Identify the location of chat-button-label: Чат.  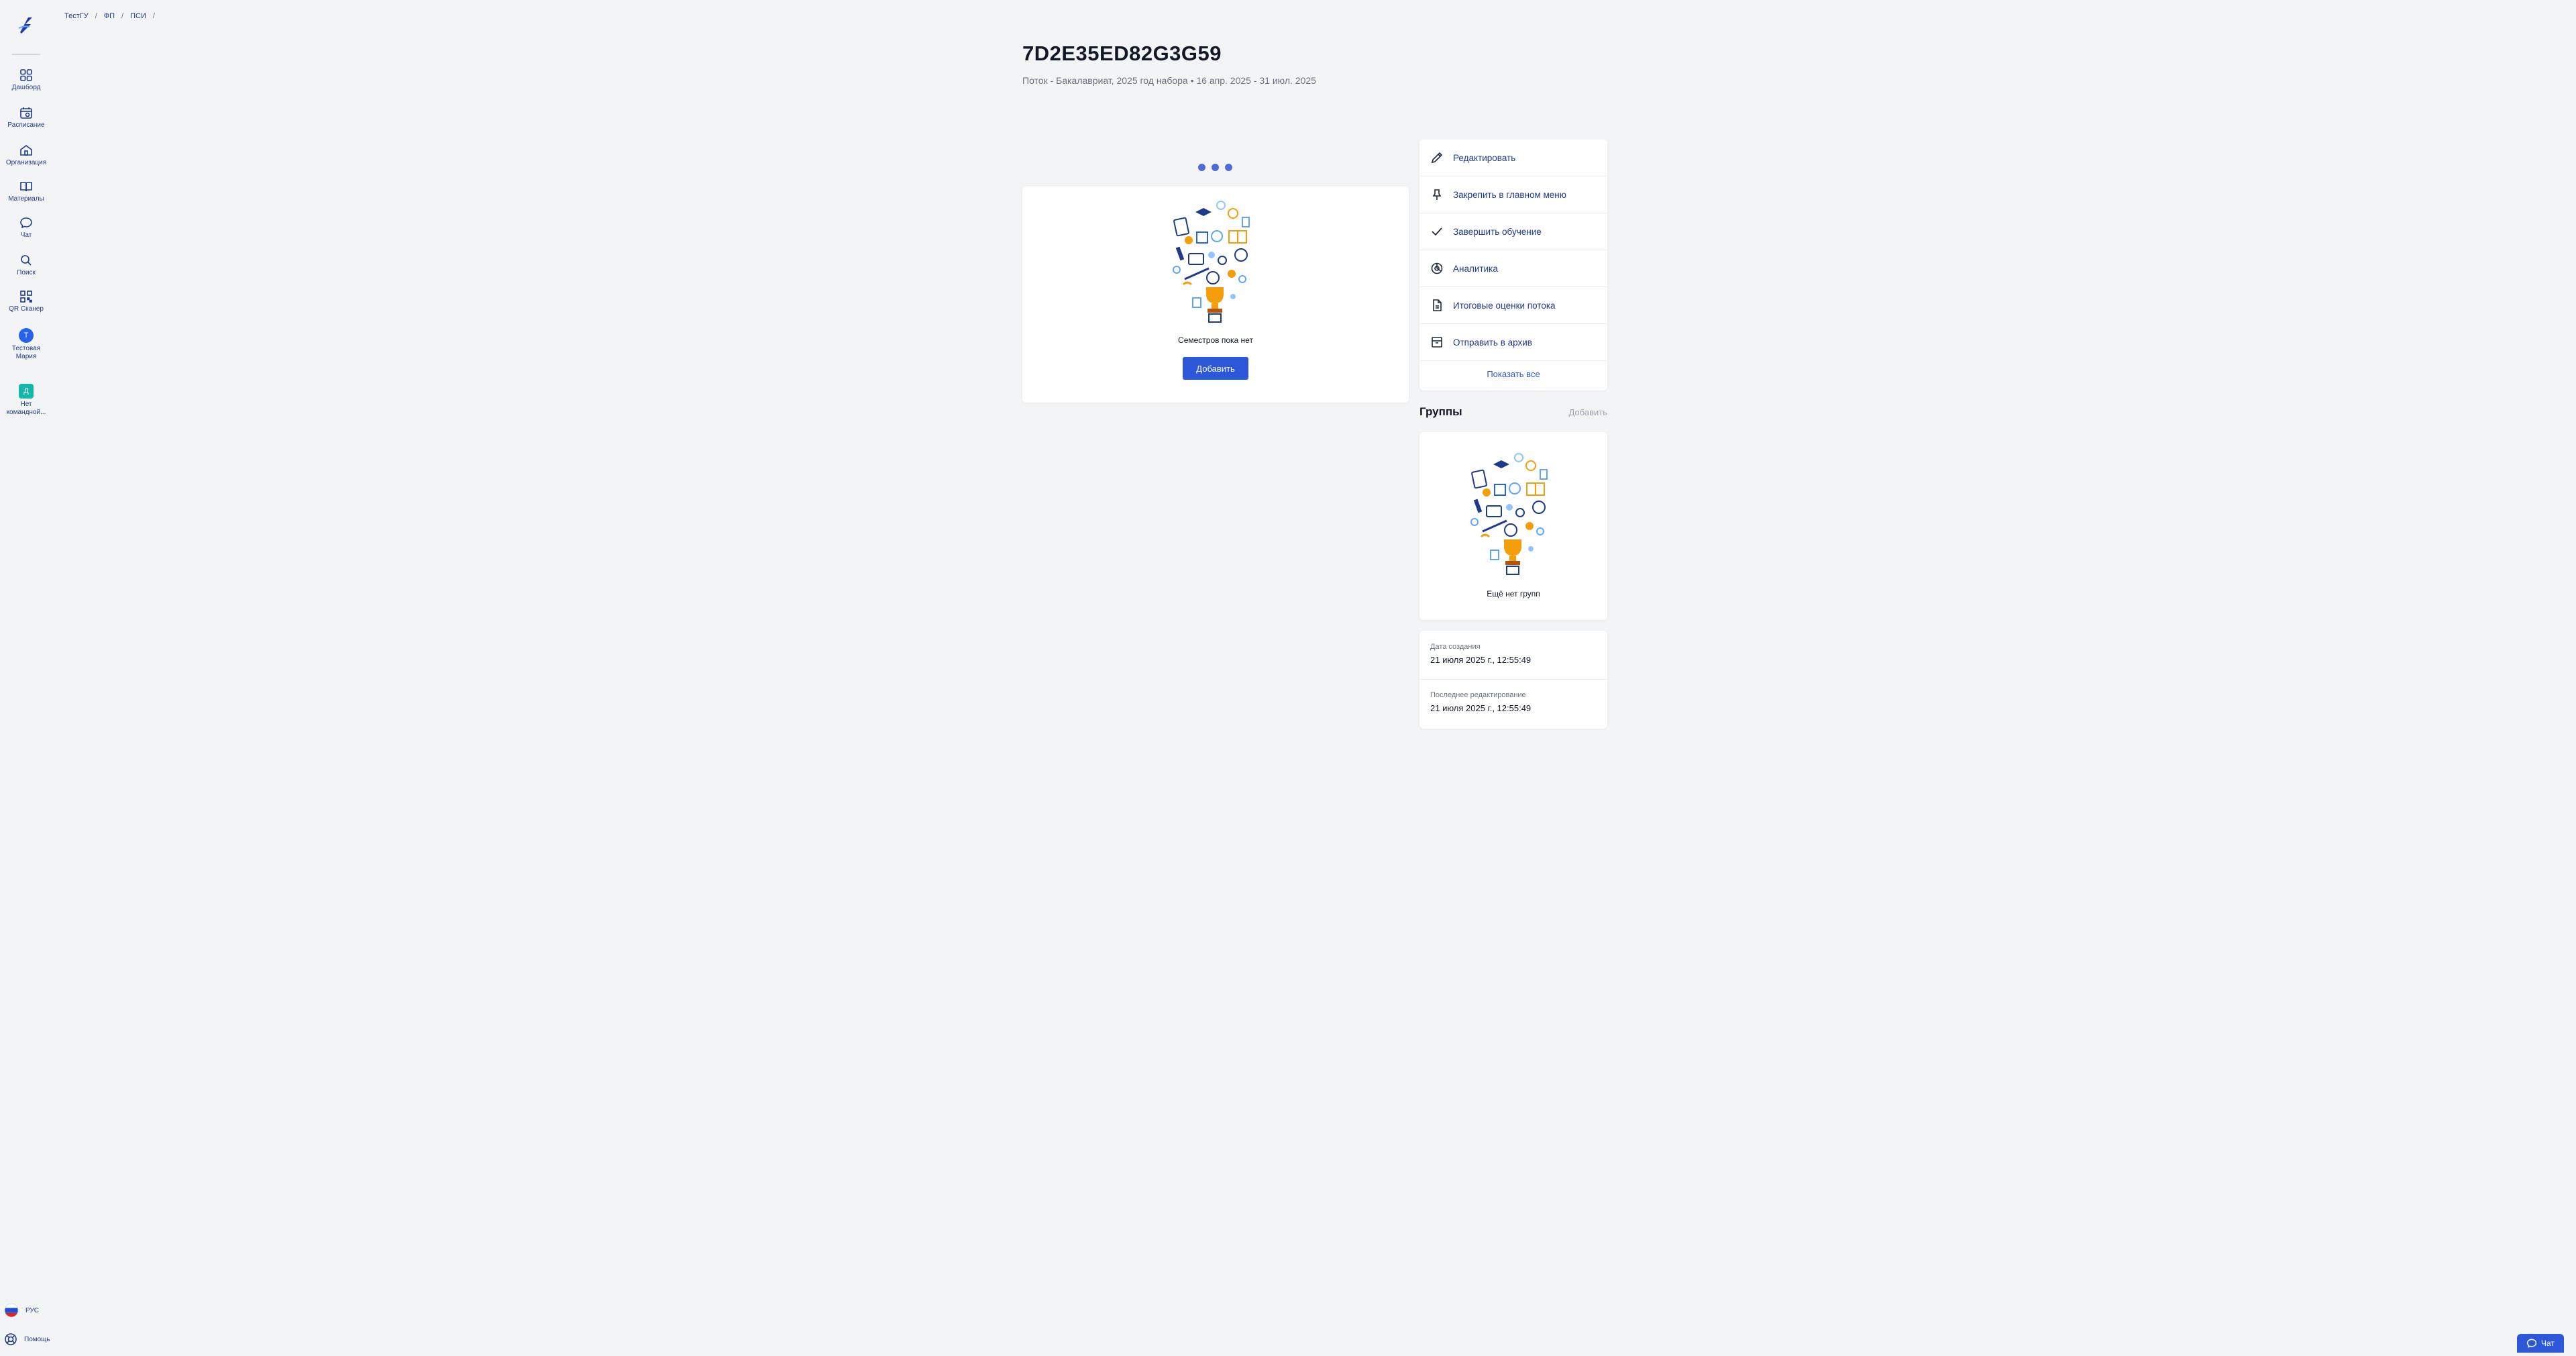
(2548, 1343).